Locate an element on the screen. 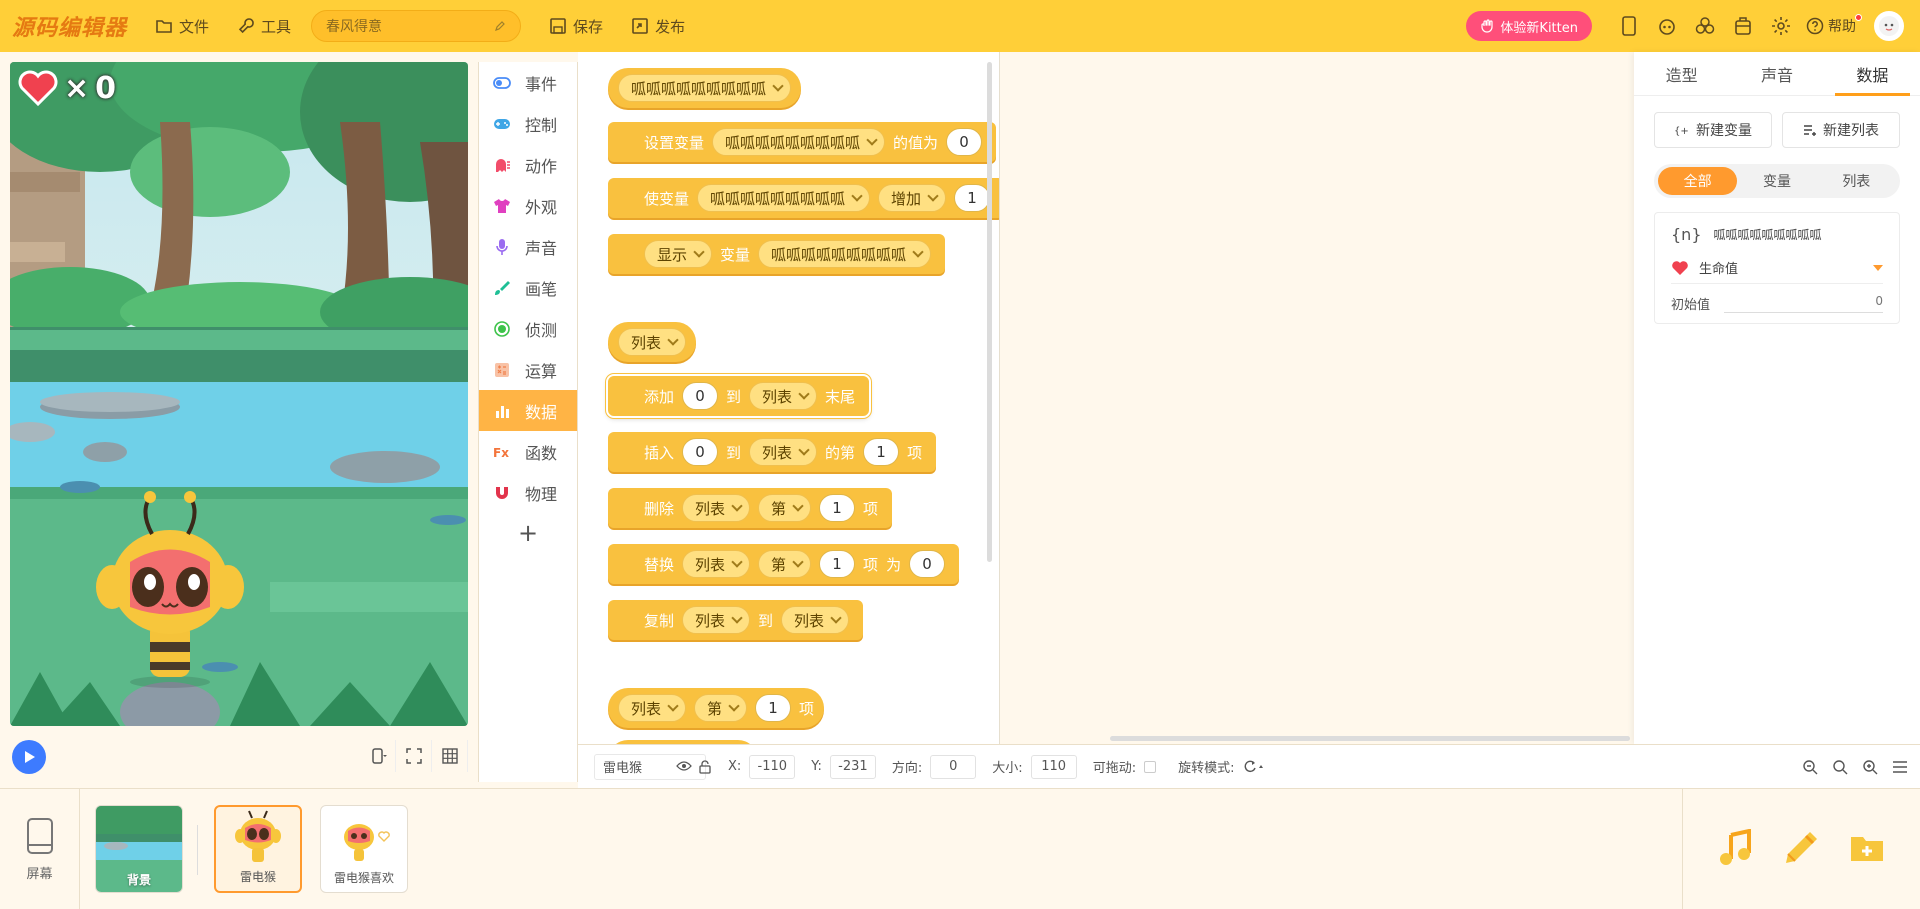 The height and width of the screenshot is (909, 1920). eye-icon is located at coordinates (684, 766).